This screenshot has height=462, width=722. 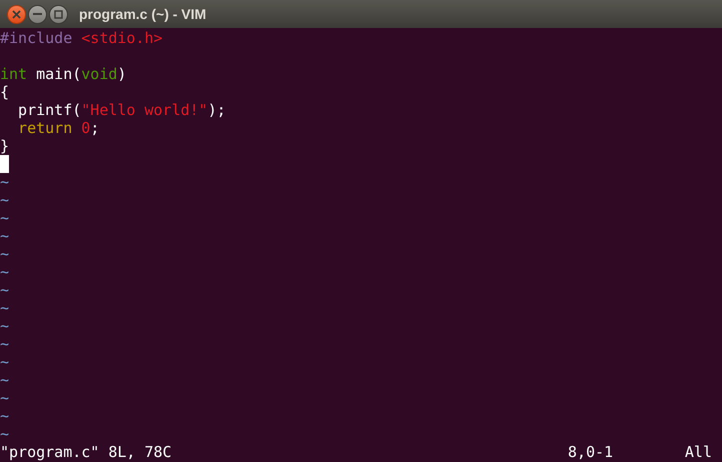 I want to click on code-token: "Hello world!", so click(x=144, y=110).